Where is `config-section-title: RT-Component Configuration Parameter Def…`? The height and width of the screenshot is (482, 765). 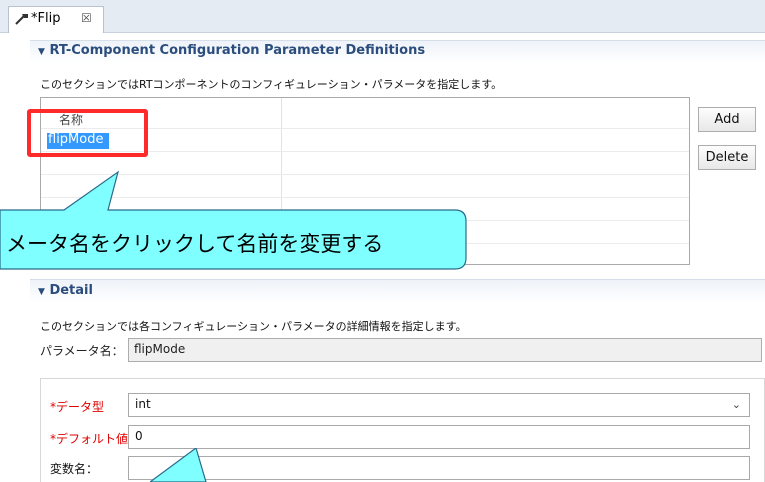 config-section-title: RT-Component Configuration Parameter Def… is located at coordinates (237, 50).